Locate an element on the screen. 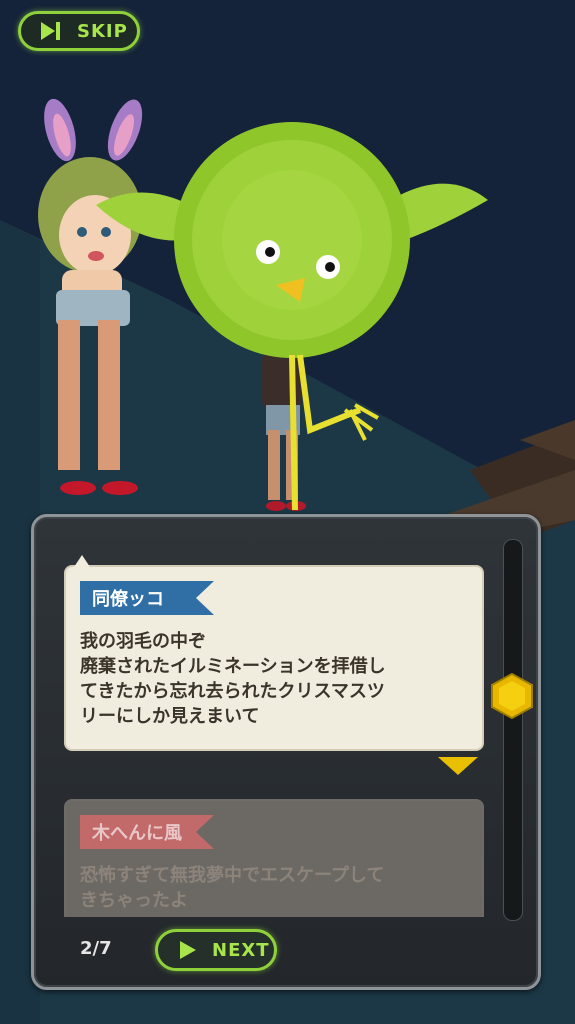 The height and width of the screenshot is (1024, 575). scrollbar-track is located at coordinates (513, 730).